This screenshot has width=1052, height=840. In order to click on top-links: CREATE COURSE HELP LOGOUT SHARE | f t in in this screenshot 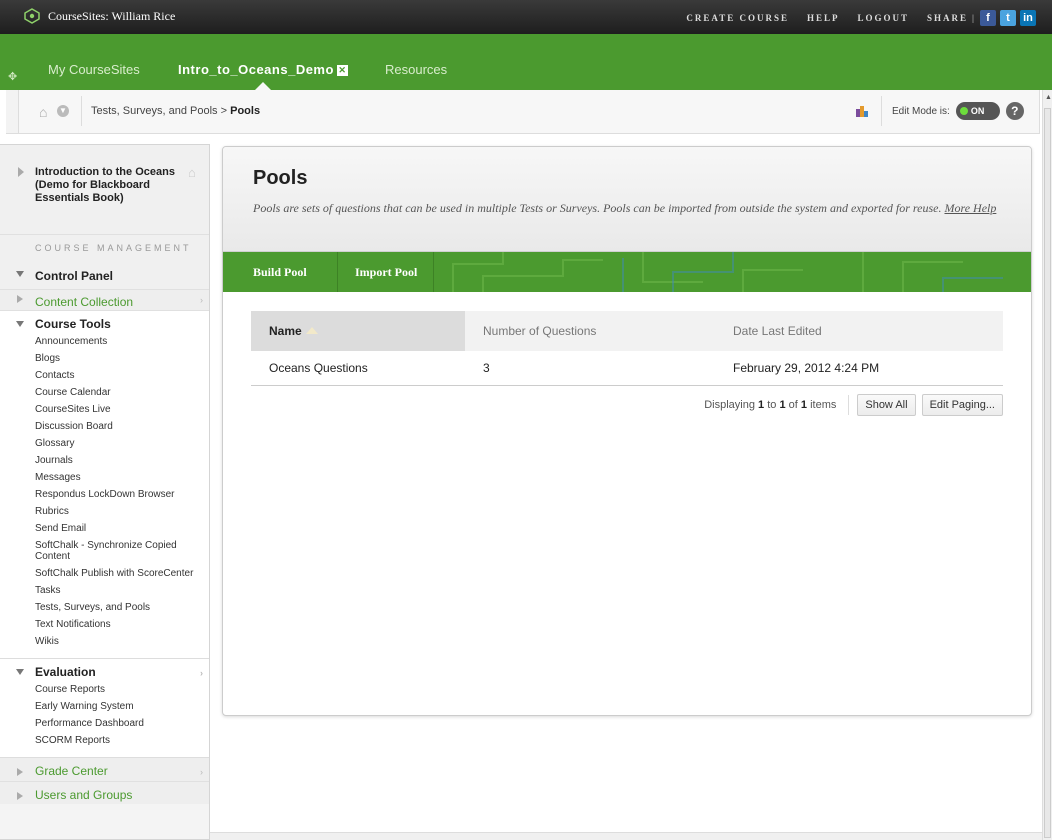, I will do `click(861, 18)`.